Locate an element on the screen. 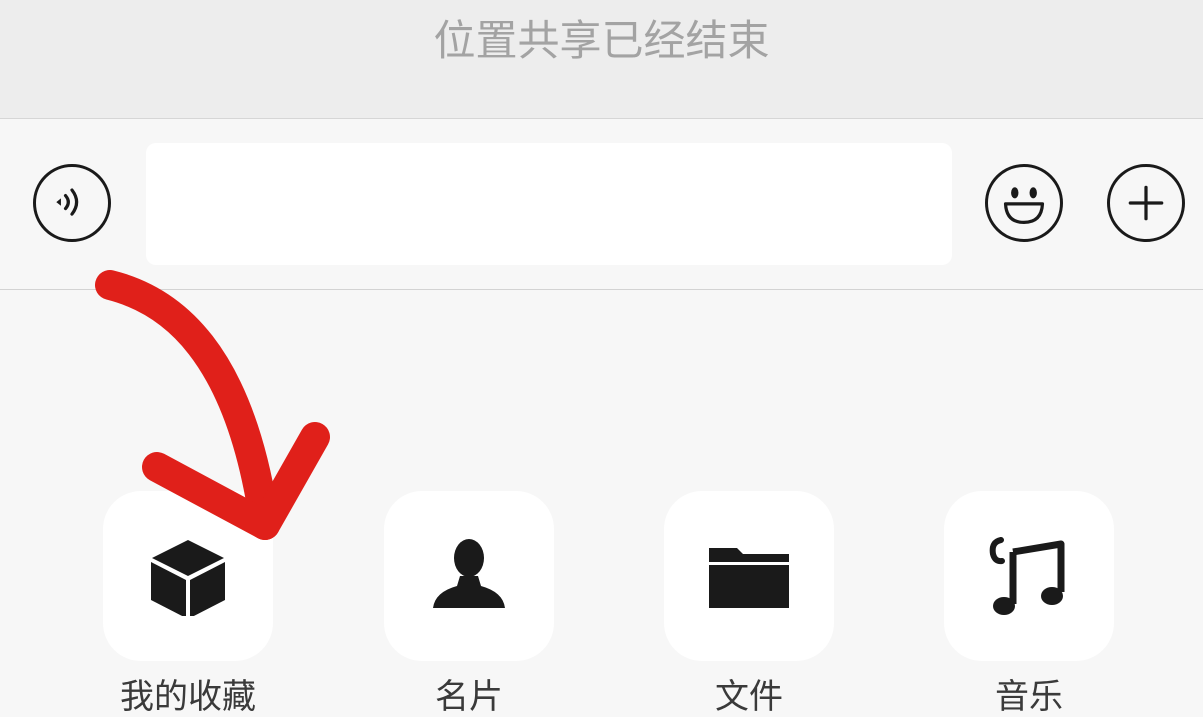 This screenshot has height=717, width=1203. plus-icon is located at coordinates (1146, 203).